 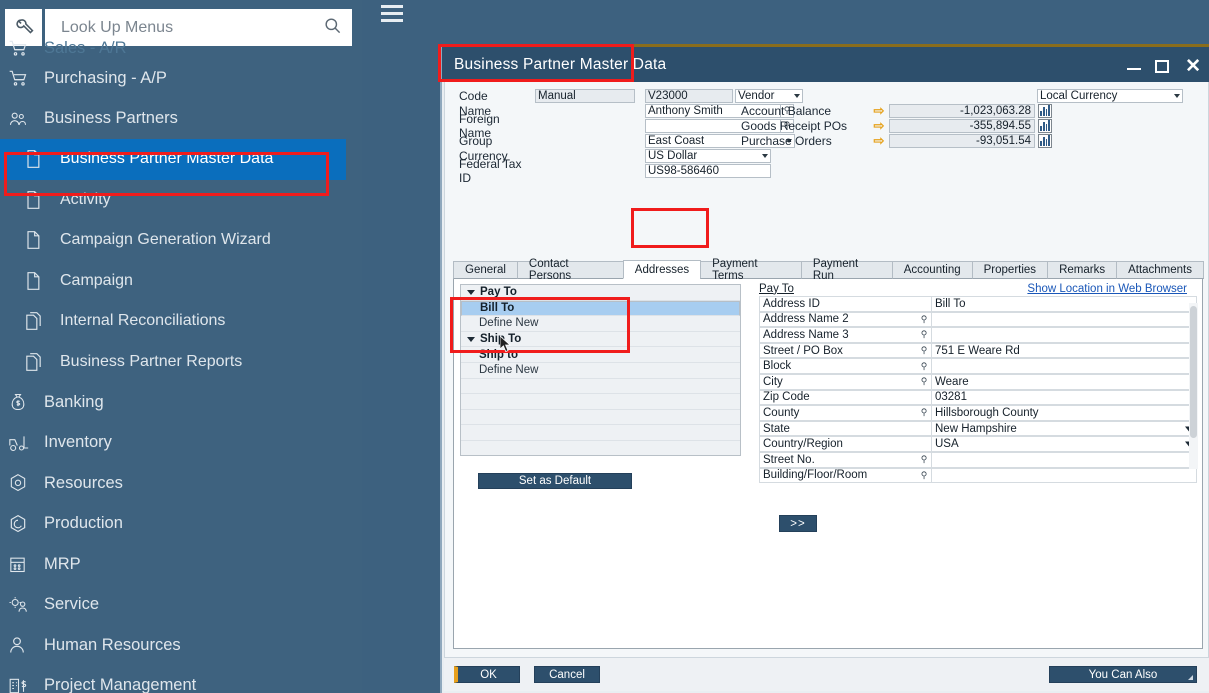 What do you see at coordinates (600, 340) in the screenshot?
I see `address-list-row: Ship To` at bounding box center [600, 340].